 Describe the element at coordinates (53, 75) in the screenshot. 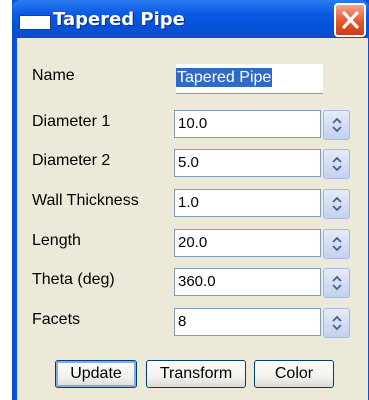

I see `name-label: Name` at that location.